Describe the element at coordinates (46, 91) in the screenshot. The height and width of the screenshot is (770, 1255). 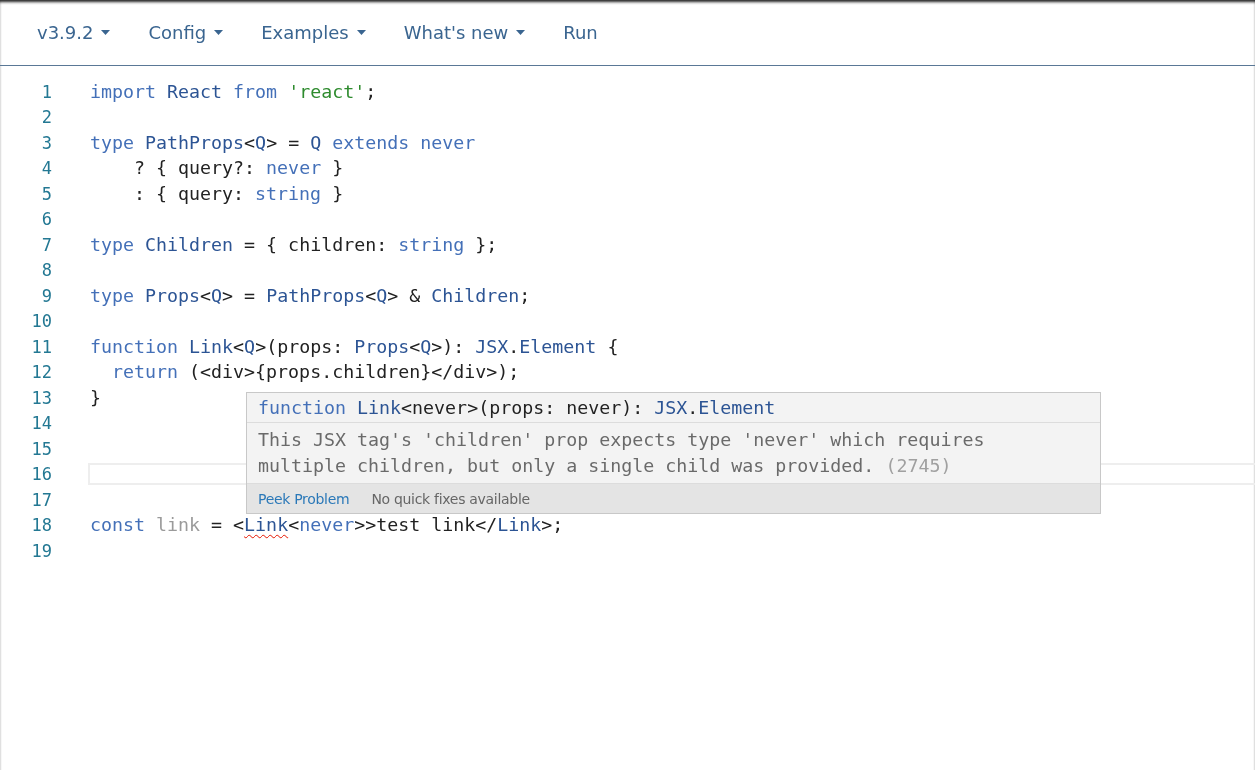
I see `line-number: 1` at that location.